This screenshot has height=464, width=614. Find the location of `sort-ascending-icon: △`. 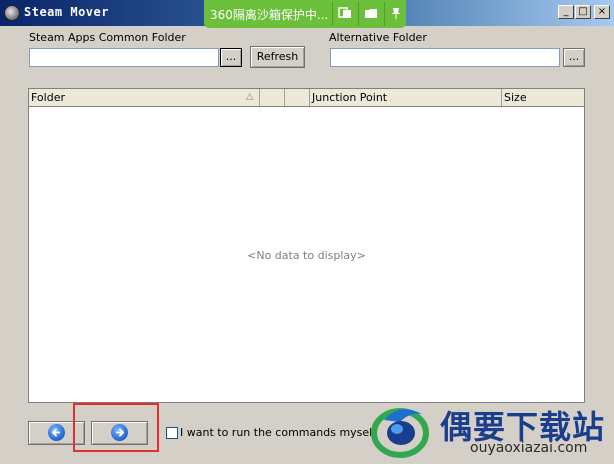

sort-ascending-icon: △ is located at coordinates (249, 97).